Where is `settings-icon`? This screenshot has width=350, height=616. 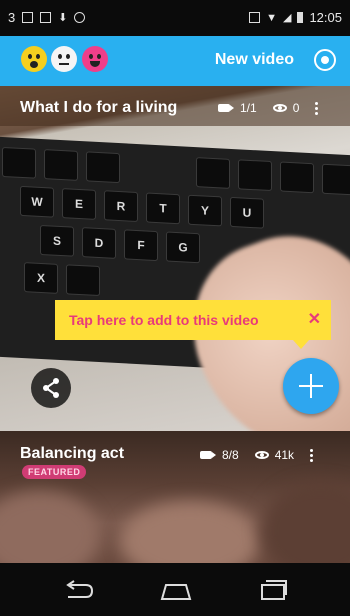
settings-icon is located at coordinates (325, 60).